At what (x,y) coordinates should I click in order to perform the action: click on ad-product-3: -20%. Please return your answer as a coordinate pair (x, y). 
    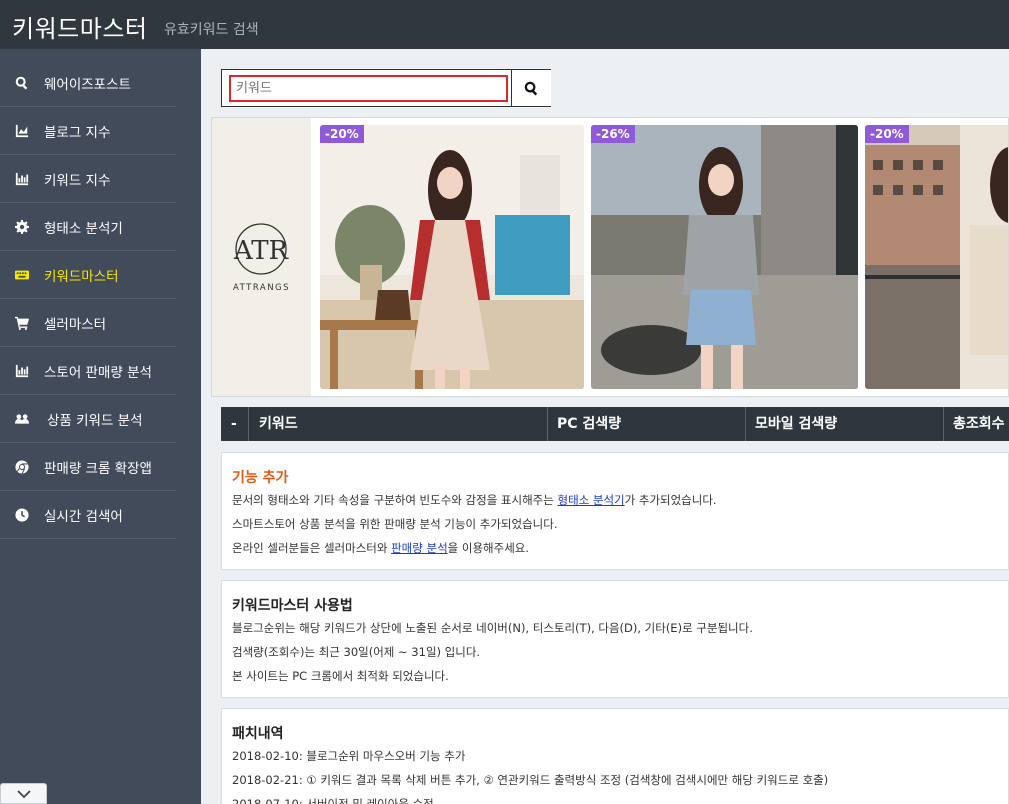
    Looking at the image, I should click on (936, 257).